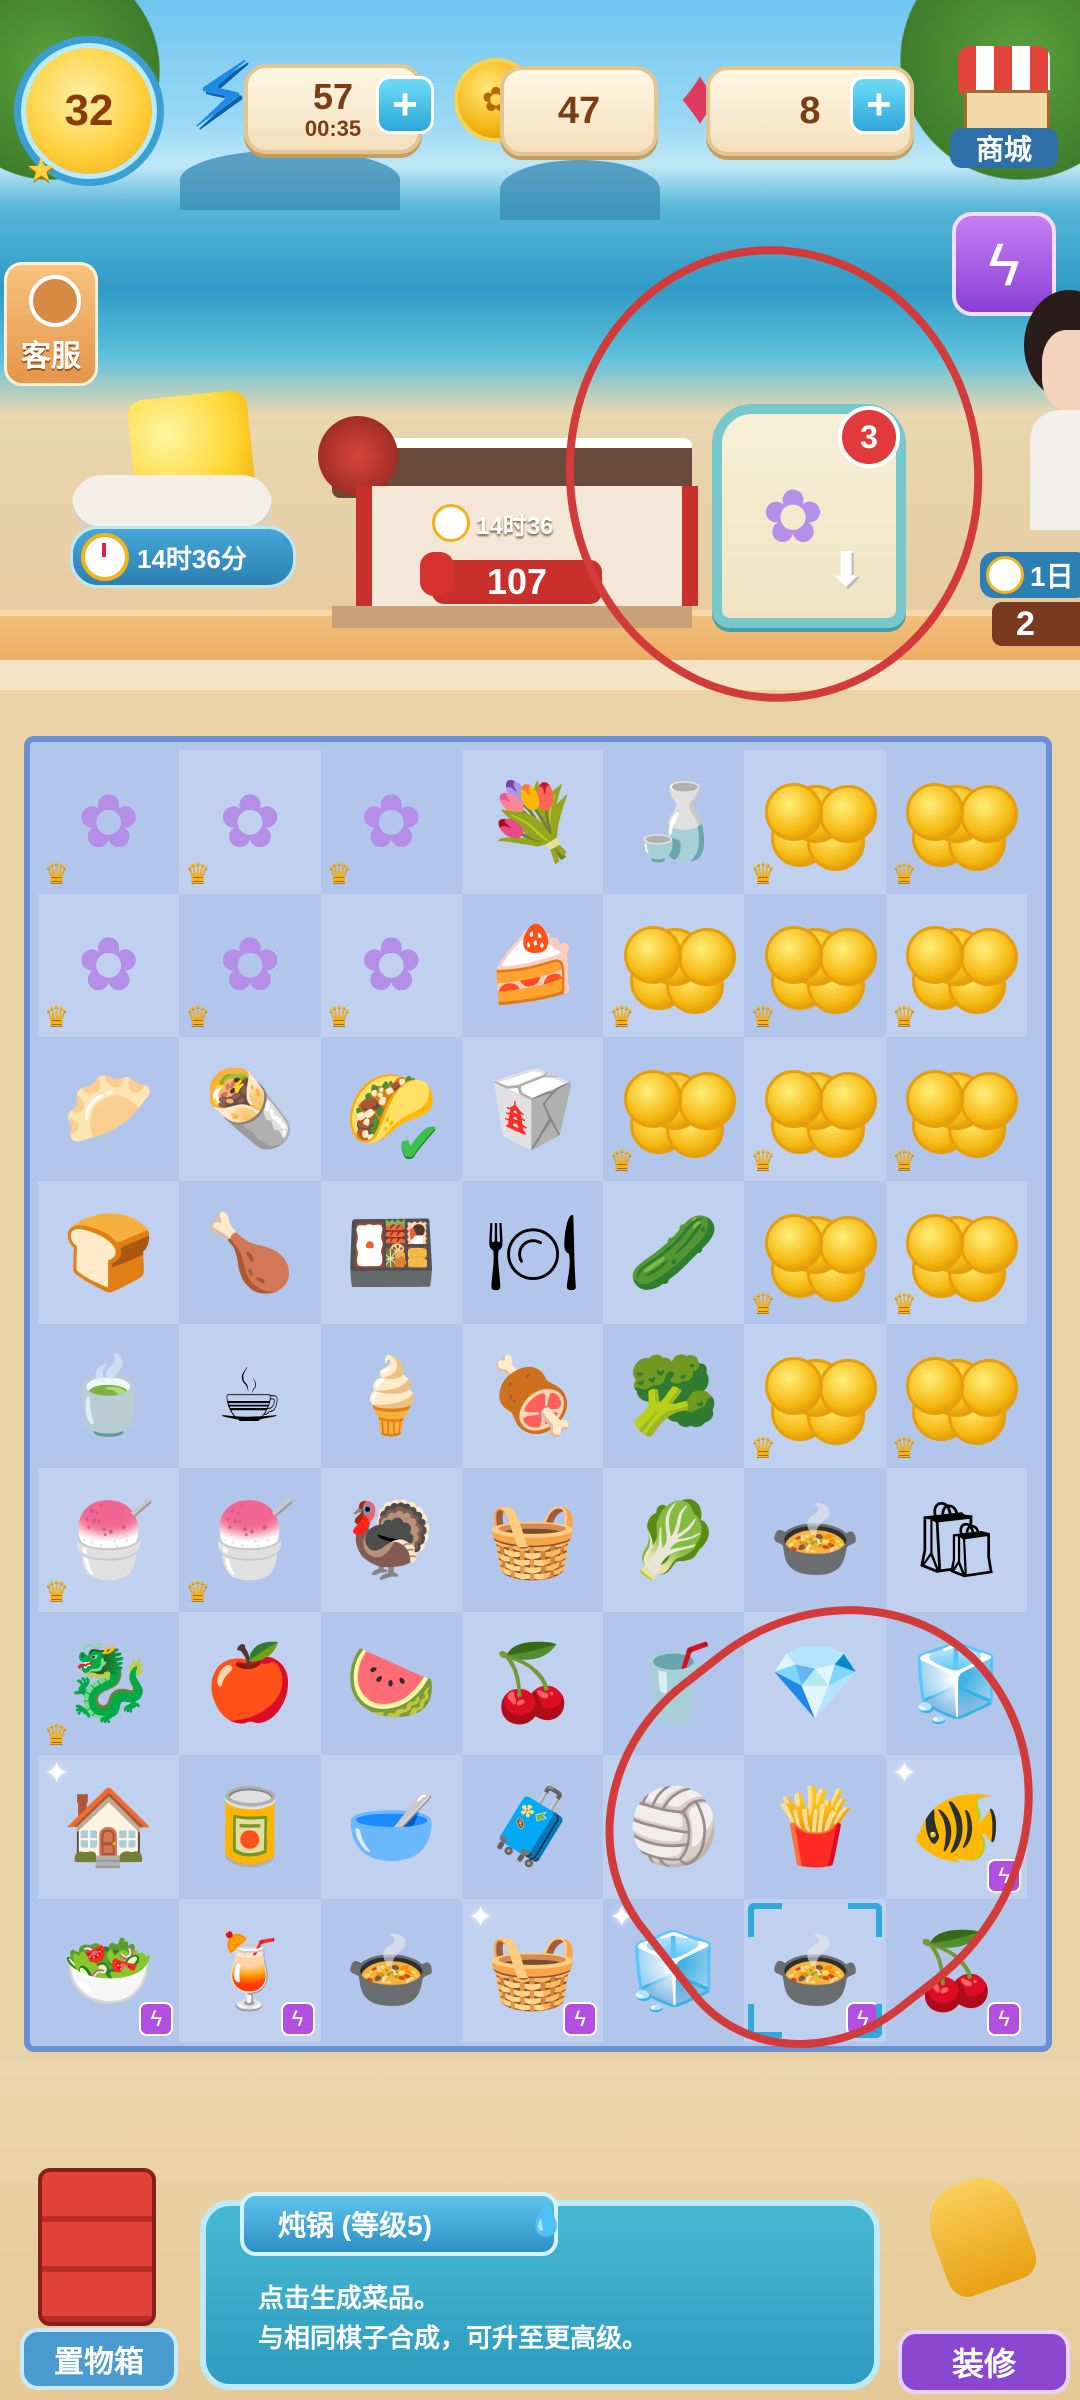 The image size is (1080, 2400). What do you see at coordinates (405, 105) in the screenshot?
I see `add-energy-button: +` at bounding box center [405, 105].